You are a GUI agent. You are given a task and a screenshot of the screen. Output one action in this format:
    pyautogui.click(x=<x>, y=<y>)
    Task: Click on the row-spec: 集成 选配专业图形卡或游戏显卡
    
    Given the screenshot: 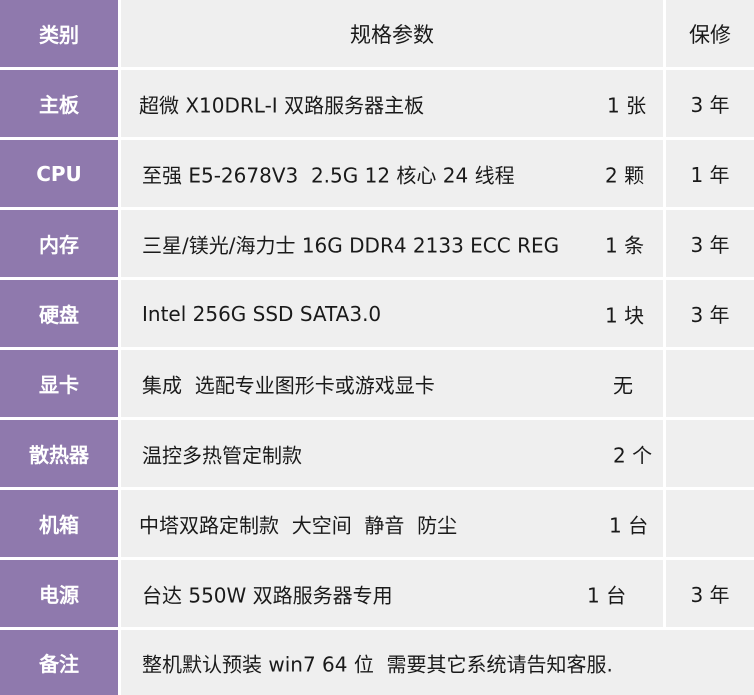 What is the action you would take?
    pyautogui.click(x=288, y=385)
    